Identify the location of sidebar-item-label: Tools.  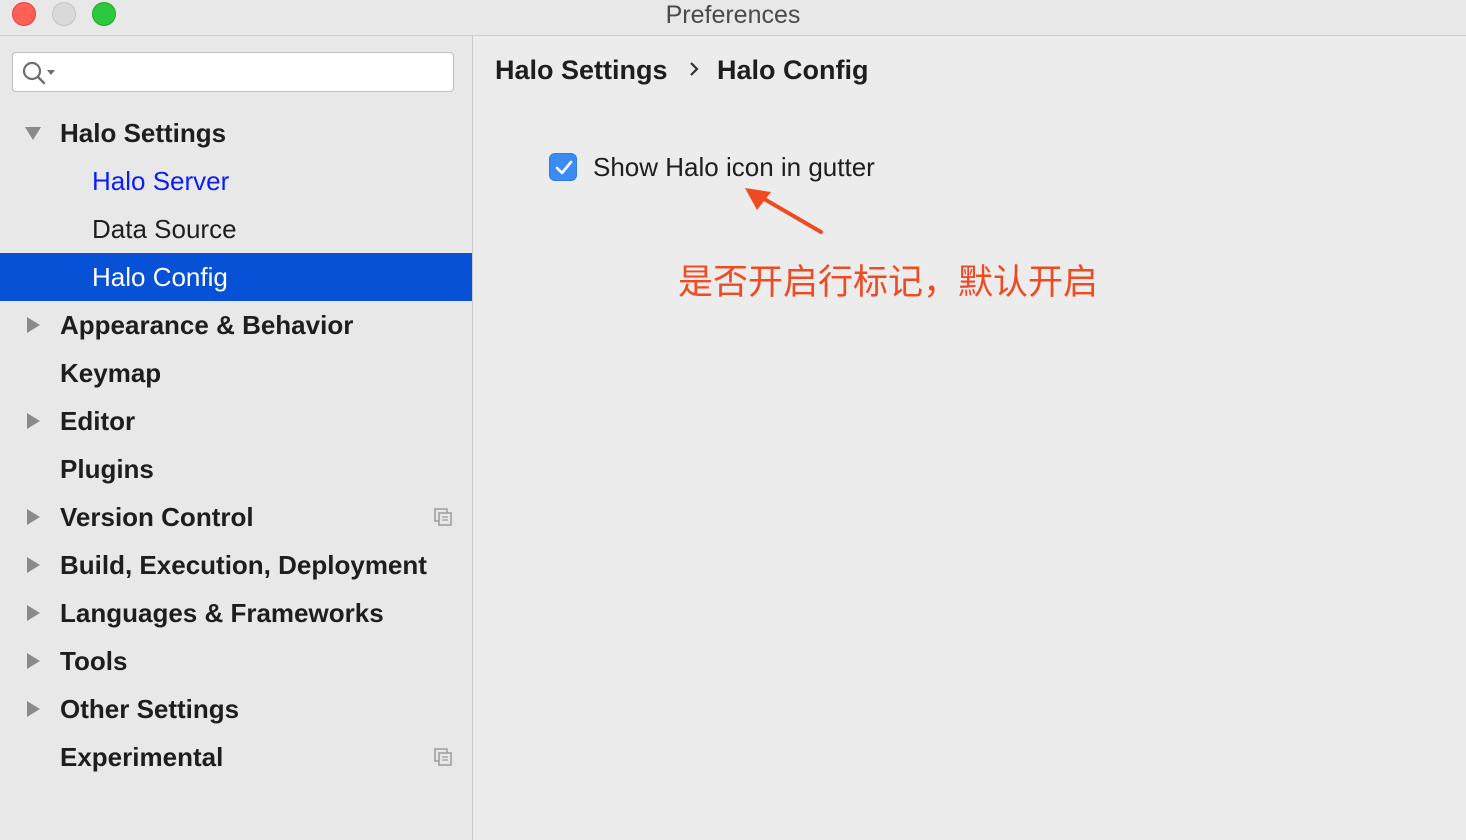
(94, 661).